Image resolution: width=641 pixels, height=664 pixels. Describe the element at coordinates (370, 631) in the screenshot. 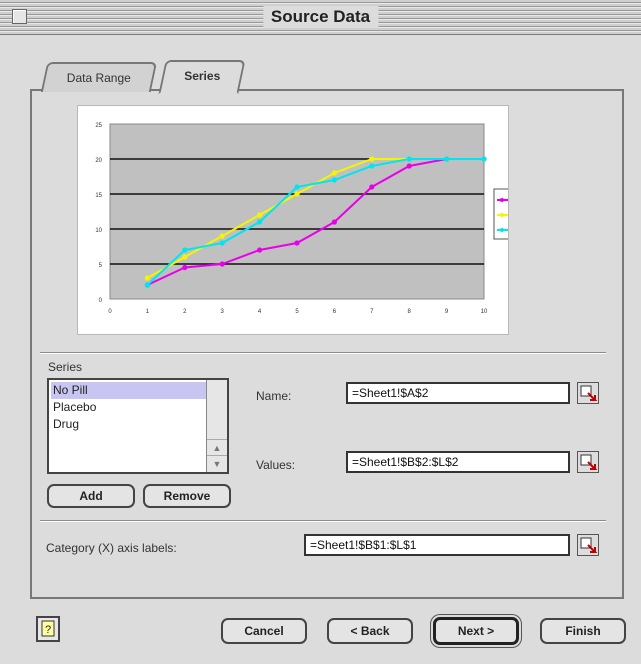

I see `back-button: < Back` at that location.